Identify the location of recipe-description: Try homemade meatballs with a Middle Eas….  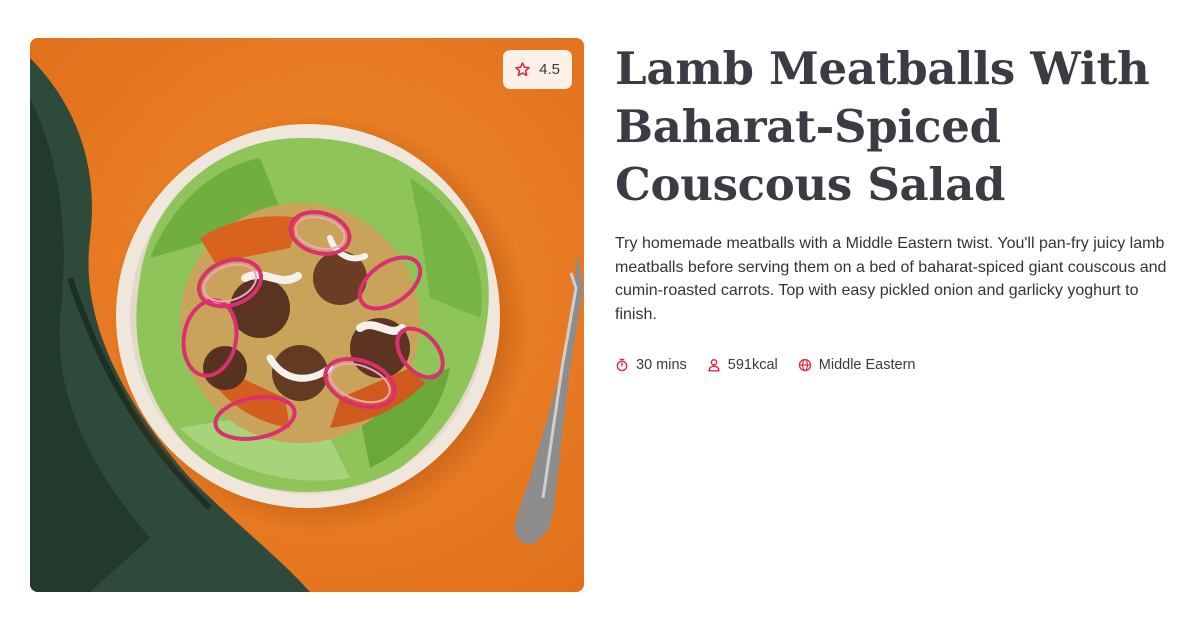
(891, 279).